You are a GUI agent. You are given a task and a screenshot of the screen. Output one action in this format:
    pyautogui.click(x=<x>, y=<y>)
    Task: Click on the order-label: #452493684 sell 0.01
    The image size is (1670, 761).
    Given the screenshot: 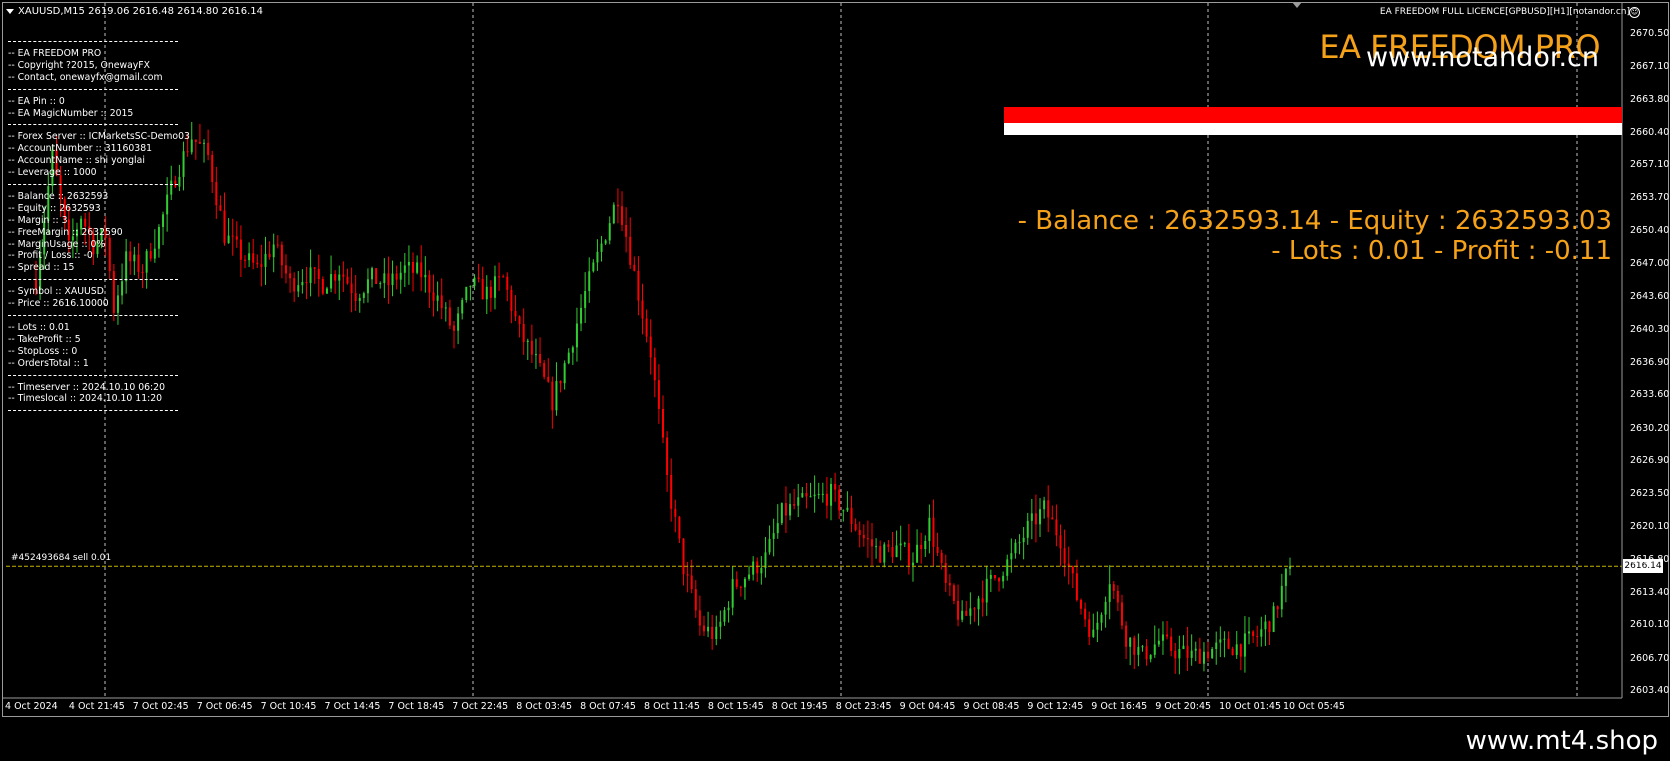 What is the action you would take?
    pyautogui.click(x=61, y=558)
    